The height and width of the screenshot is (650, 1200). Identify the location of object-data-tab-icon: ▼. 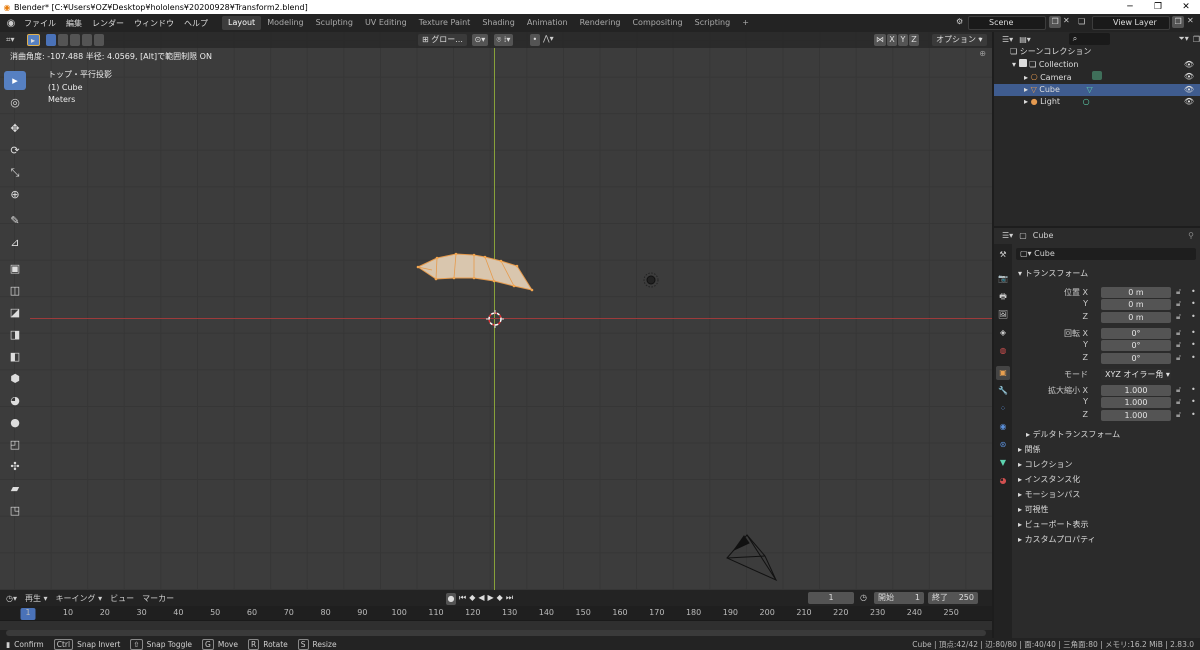
(1003, 463).